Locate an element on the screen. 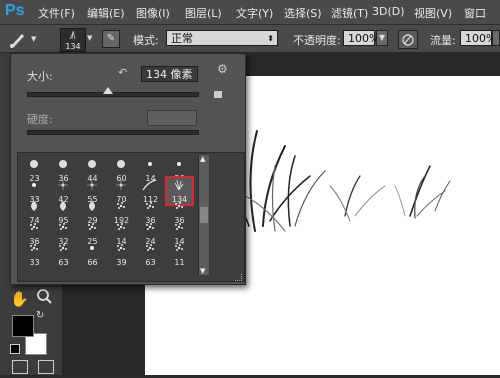 This screenshot has width=500, height=378. size-slider is located at coordinates (113, 92).